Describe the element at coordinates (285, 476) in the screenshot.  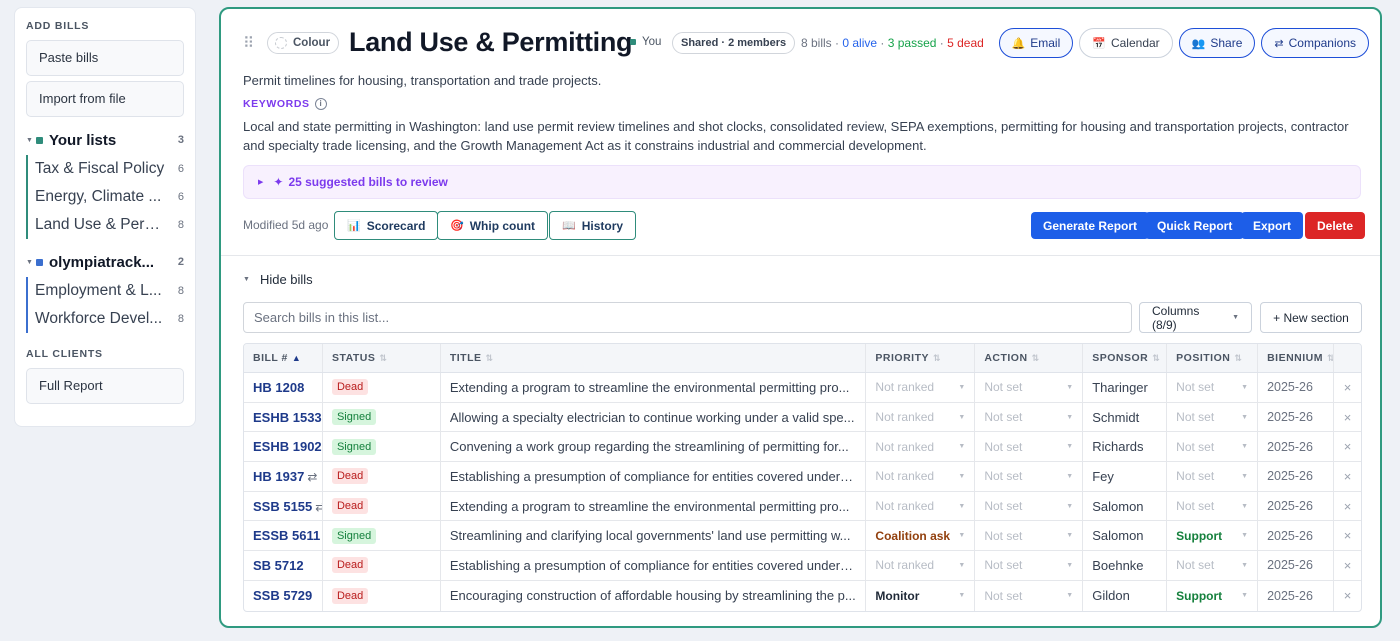
I see `bill-number-link: HB 1937 ⇄` at that location.